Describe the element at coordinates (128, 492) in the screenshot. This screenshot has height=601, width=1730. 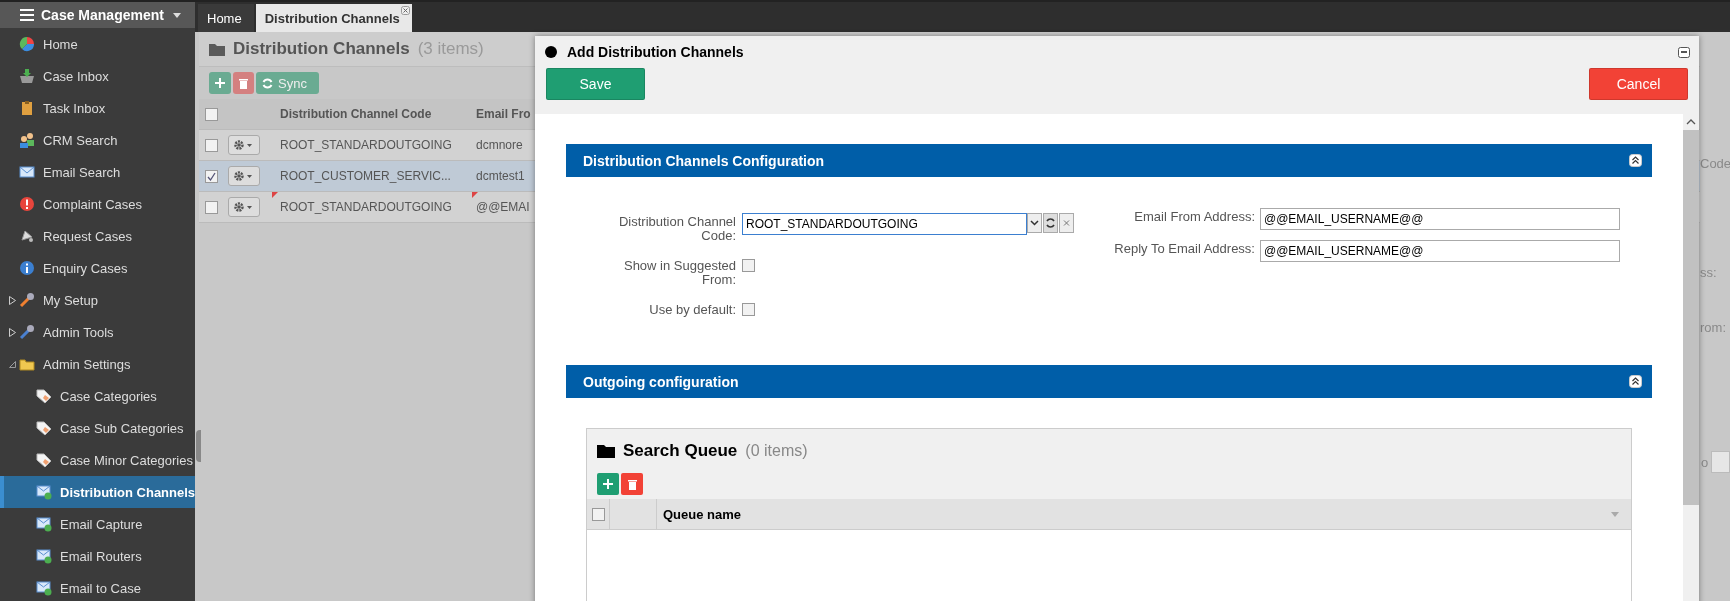
I see `sidebar-item-label: Distribution Channels` at that location.